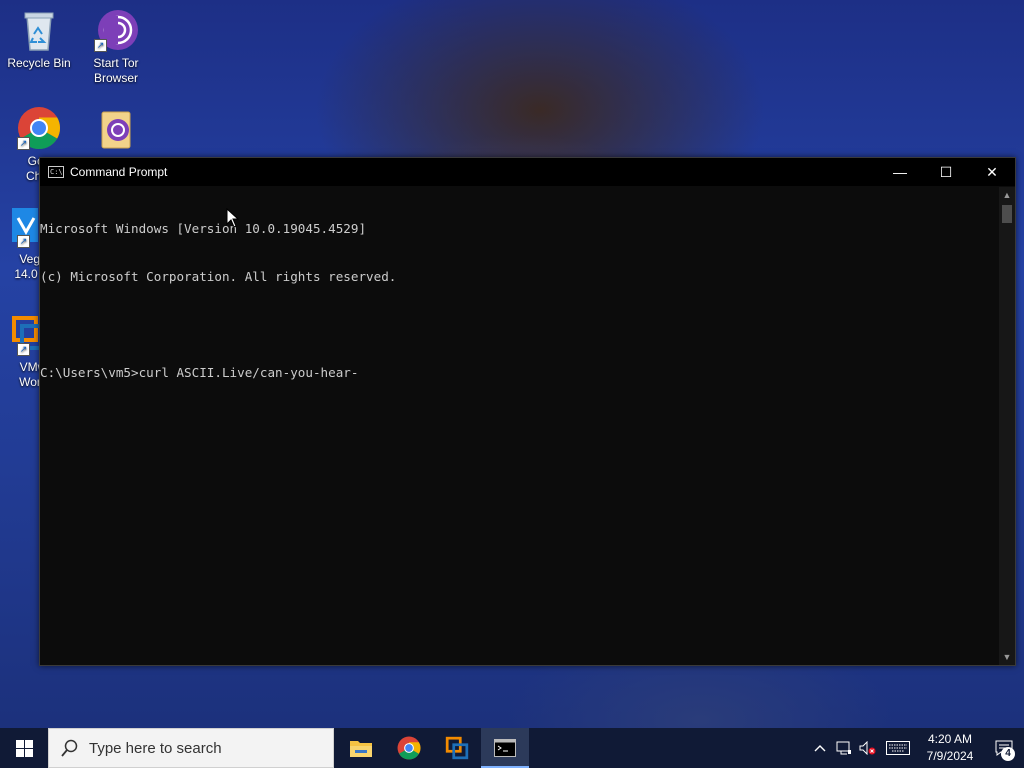  I want to click on taskbar-chrome, so click(409, 748).